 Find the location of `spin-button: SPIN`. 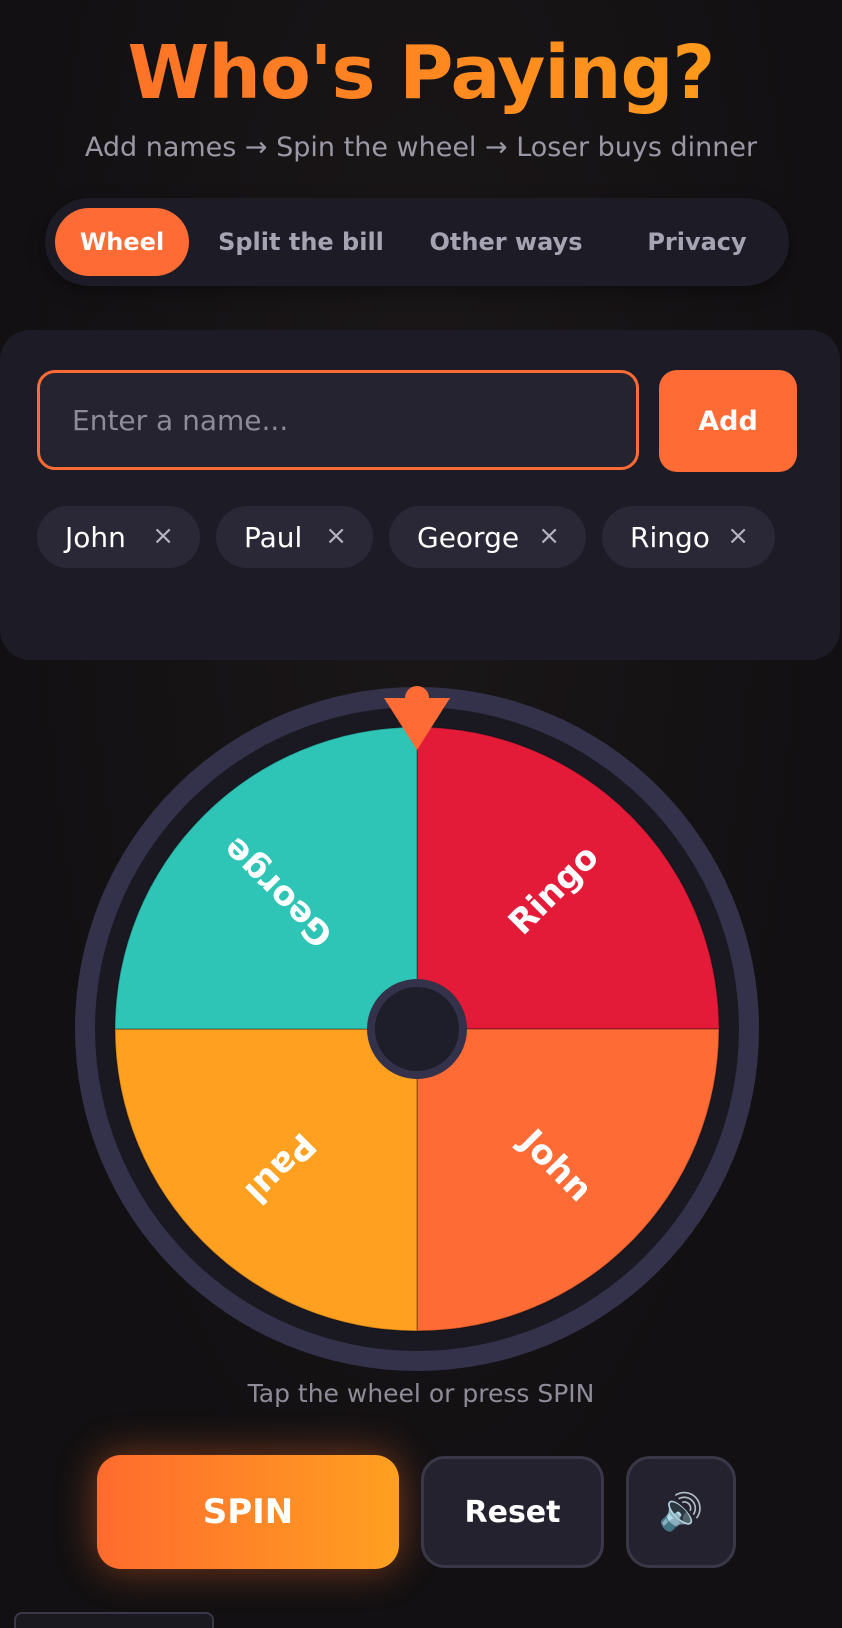

spin-button: SPIN is located at coordinates (248, 1512).